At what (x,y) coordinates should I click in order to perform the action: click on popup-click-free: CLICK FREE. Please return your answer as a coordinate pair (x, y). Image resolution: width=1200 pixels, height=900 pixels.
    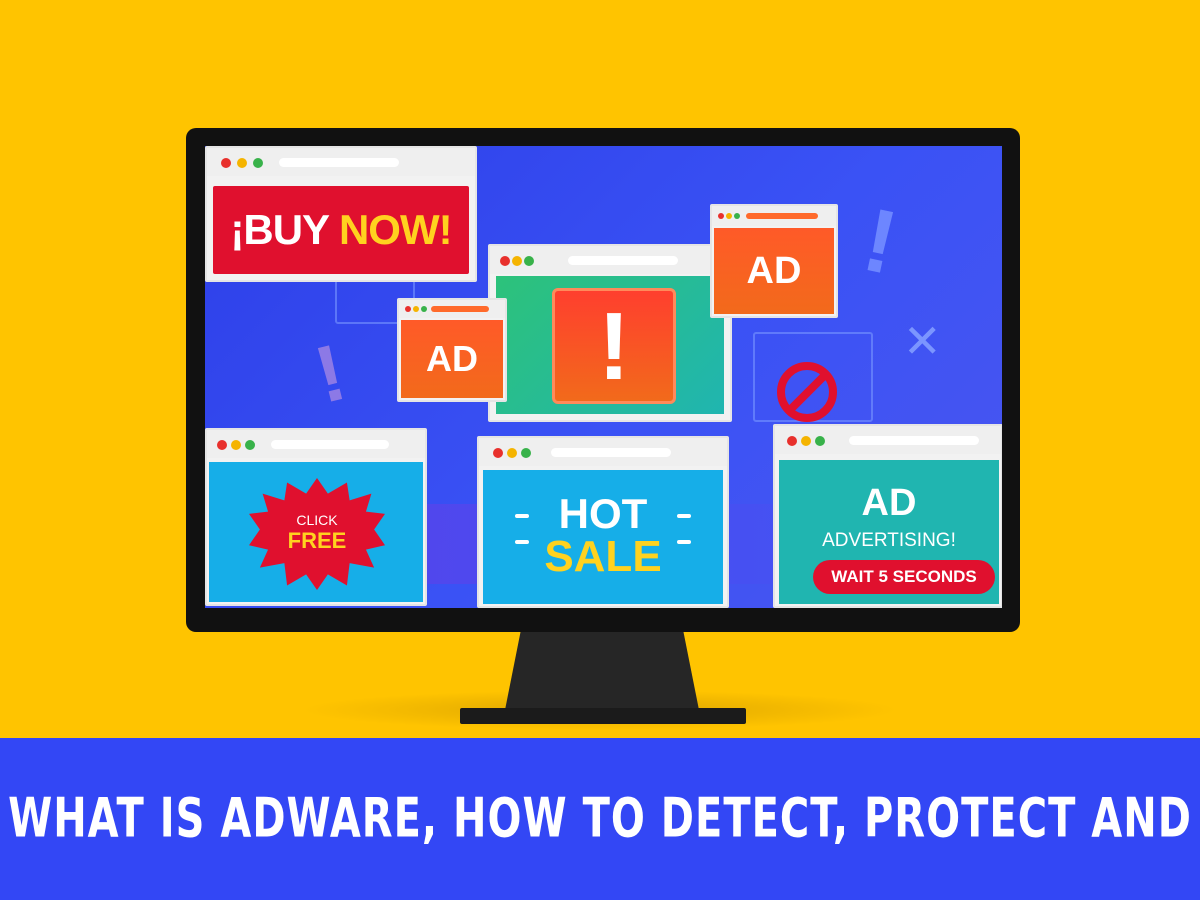
    Looking at the image, I should click on (316, 517).